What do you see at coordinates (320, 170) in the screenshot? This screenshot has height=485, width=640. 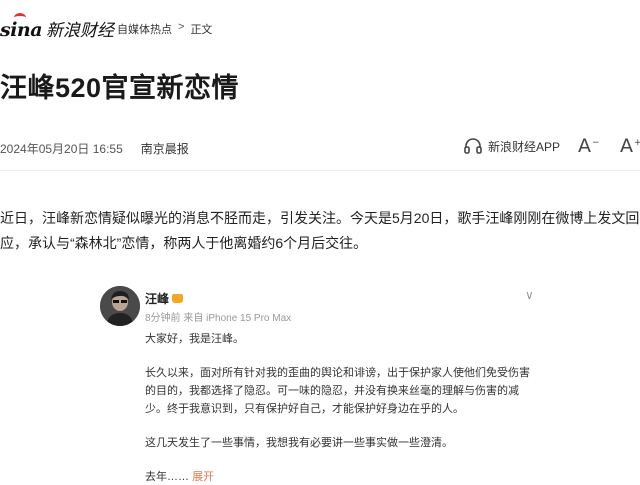 I see `header-divider` at bounding box center [320, 170].